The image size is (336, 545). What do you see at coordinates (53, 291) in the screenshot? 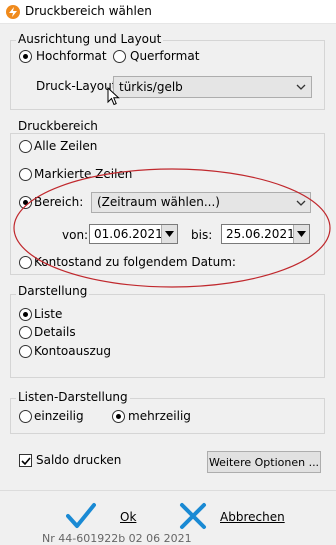
I see `display-legend: Darstellung` at bounding box center [53, 291].